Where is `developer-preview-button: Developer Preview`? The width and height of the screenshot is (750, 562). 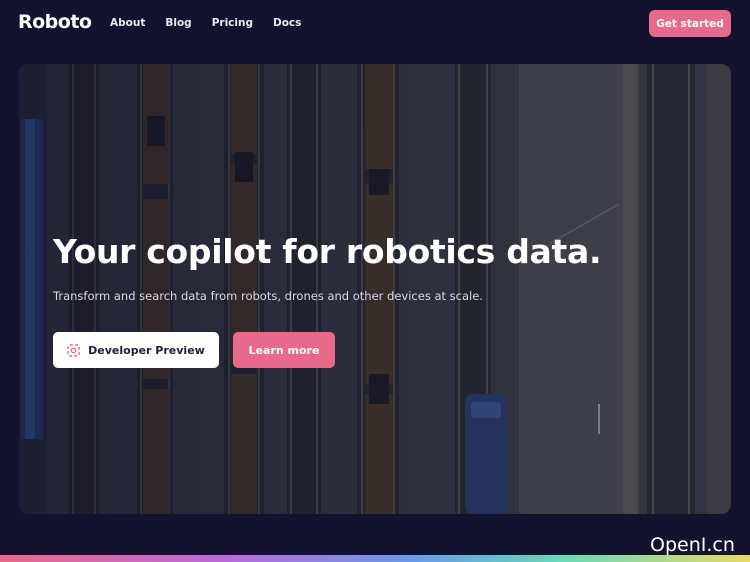
developer-preview-button: Developer Preview is located at coordinates (136, 350).